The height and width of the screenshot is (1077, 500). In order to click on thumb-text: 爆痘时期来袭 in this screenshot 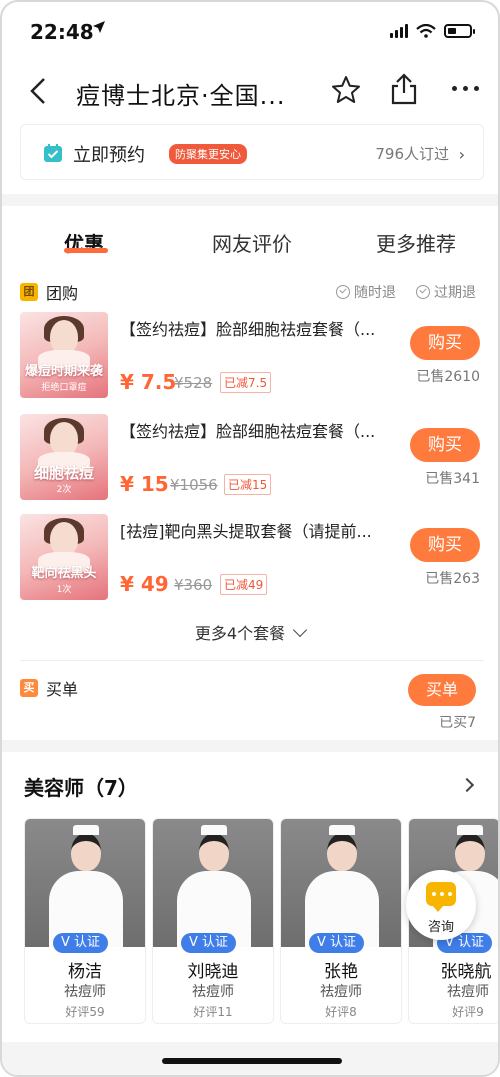, I will do `click(63, 371)`.